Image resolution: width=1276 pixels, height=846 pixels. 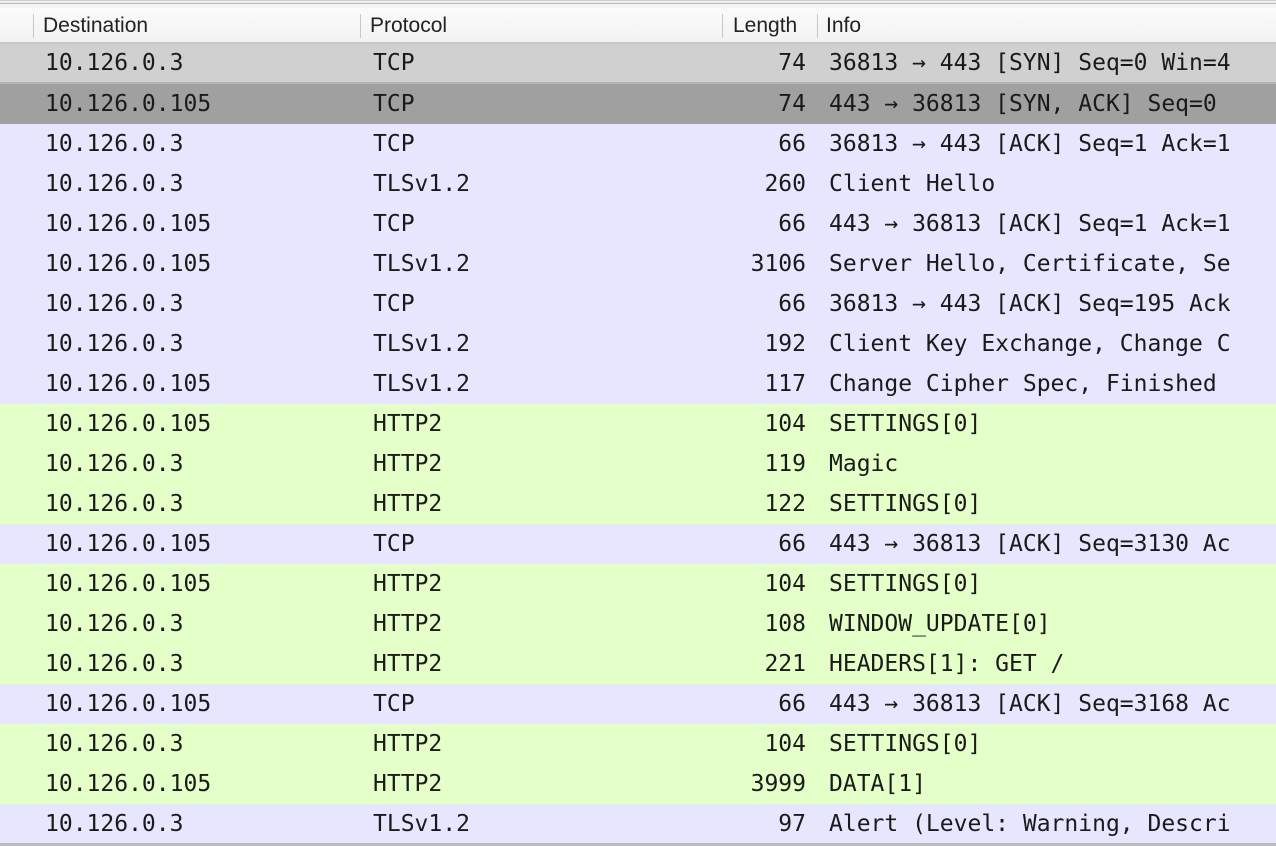 I want to click on packet-length: 97, so click(x=792, y=824).